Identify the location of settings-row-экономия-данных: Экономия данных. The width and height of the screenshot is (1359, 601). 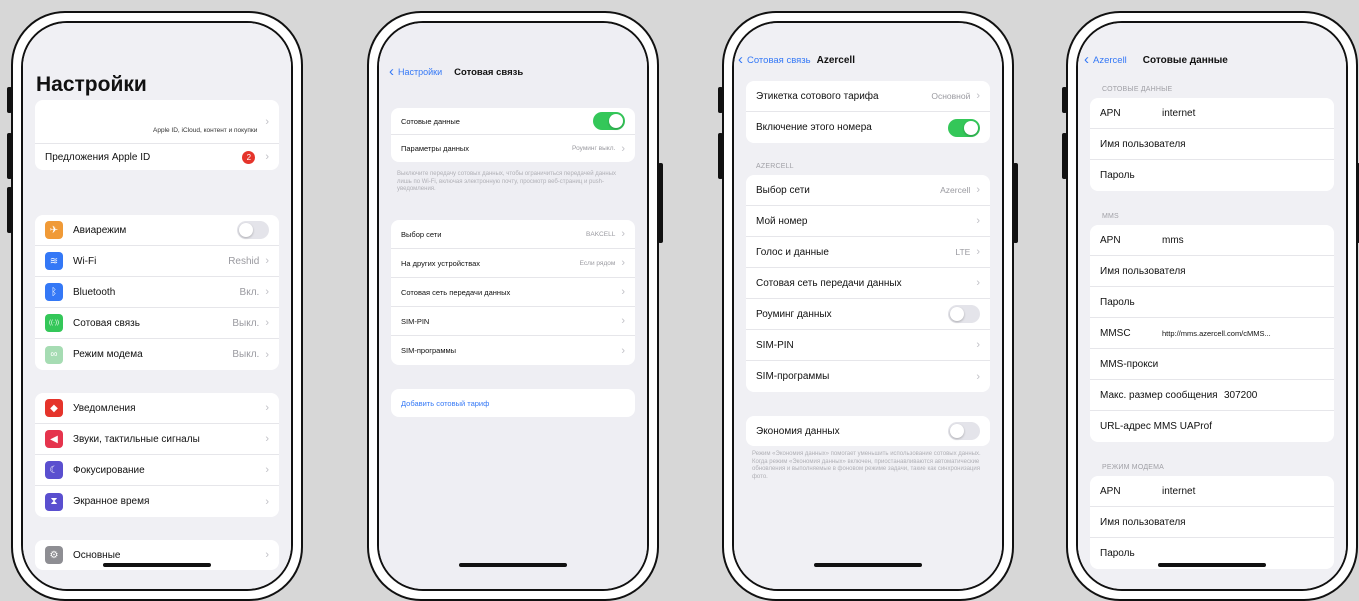
(868, 431).